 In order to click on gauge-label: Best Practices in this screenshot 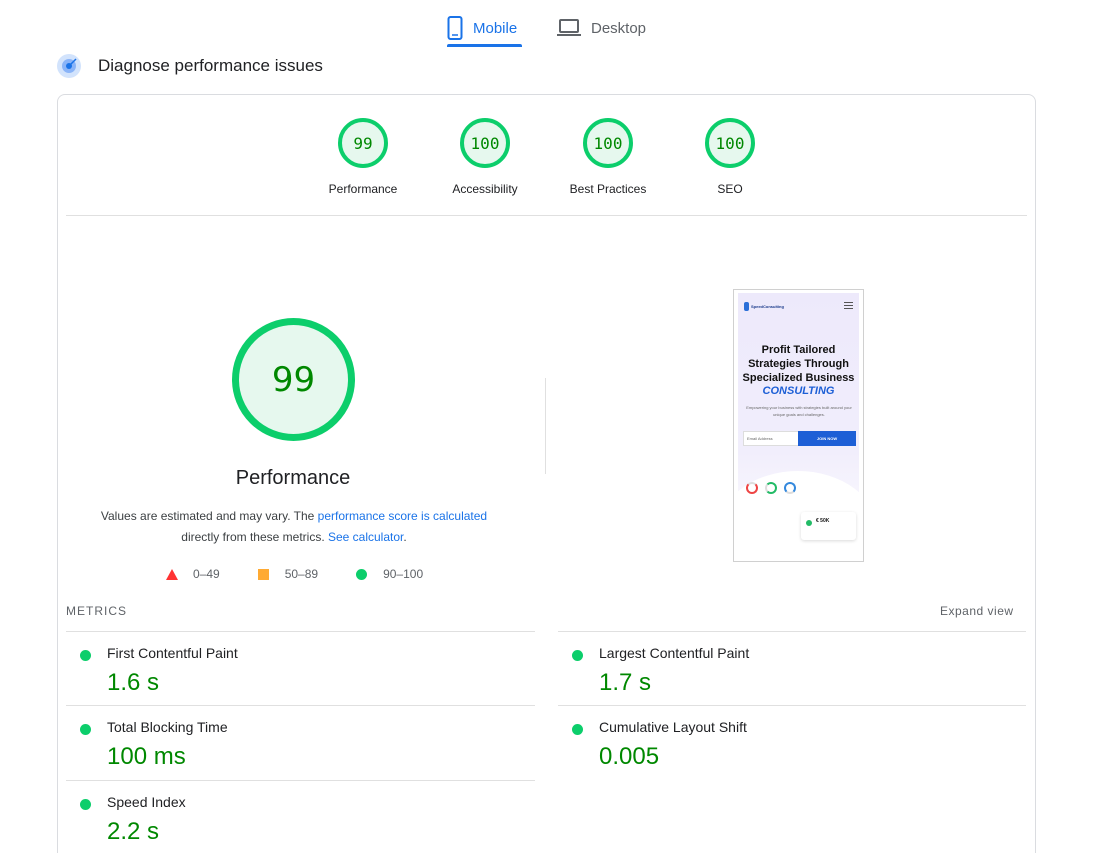, I will do `click(608, 189)`.